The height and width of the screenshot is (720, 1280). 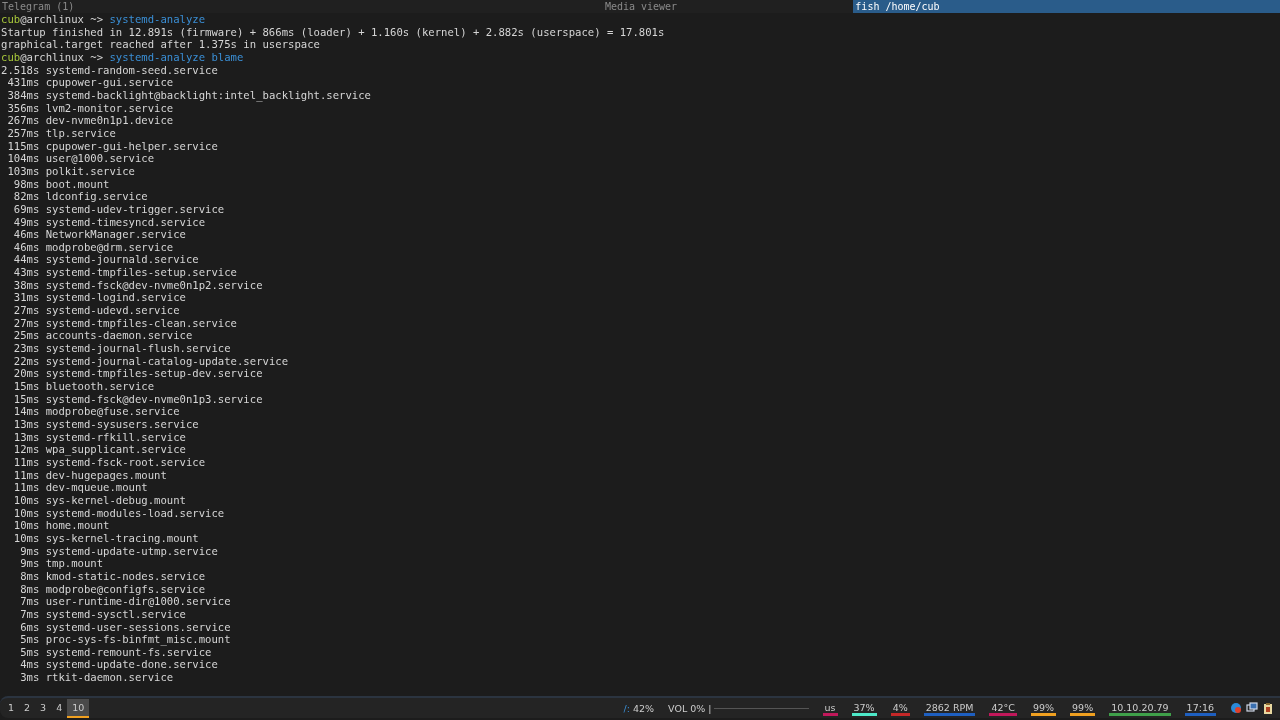 What do you see at coordinates (1252, 708) in the screenshot?
I see `windows-icon` at bounding box center [1252, 708].